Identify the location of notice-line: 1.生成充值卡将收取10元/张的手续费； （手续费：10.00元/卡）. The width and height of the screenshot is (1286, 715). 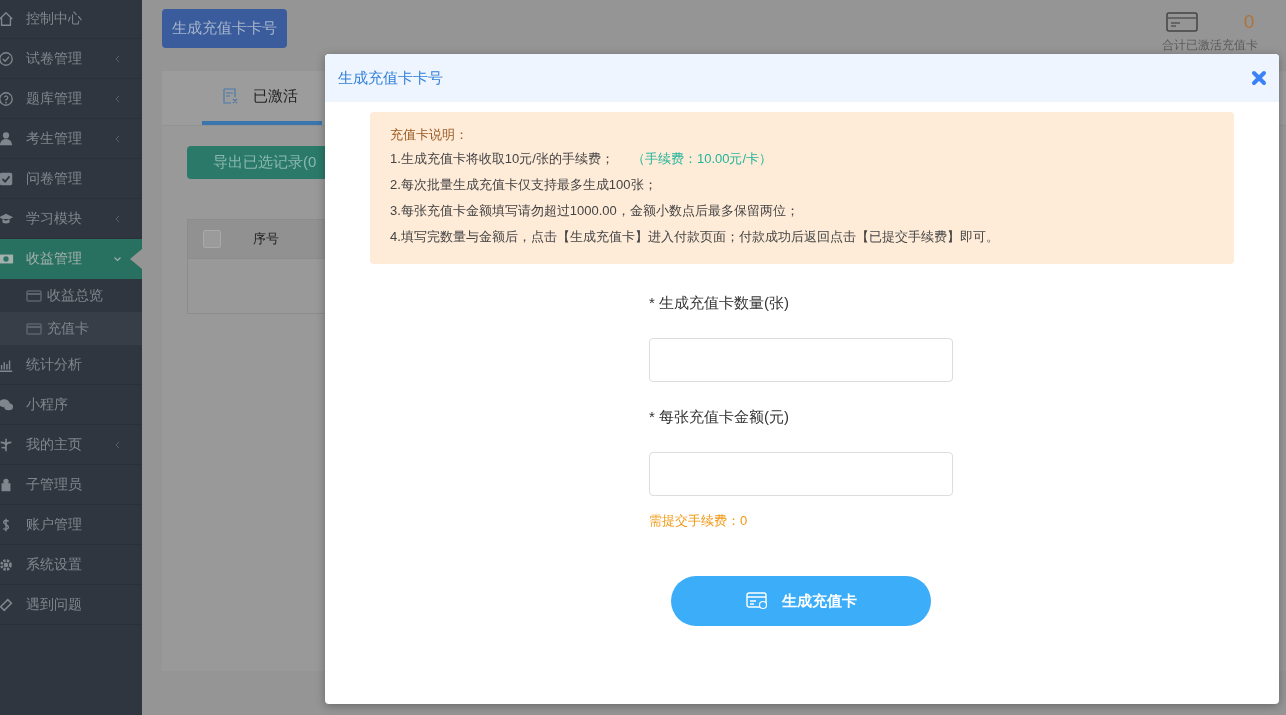
(582, 159).